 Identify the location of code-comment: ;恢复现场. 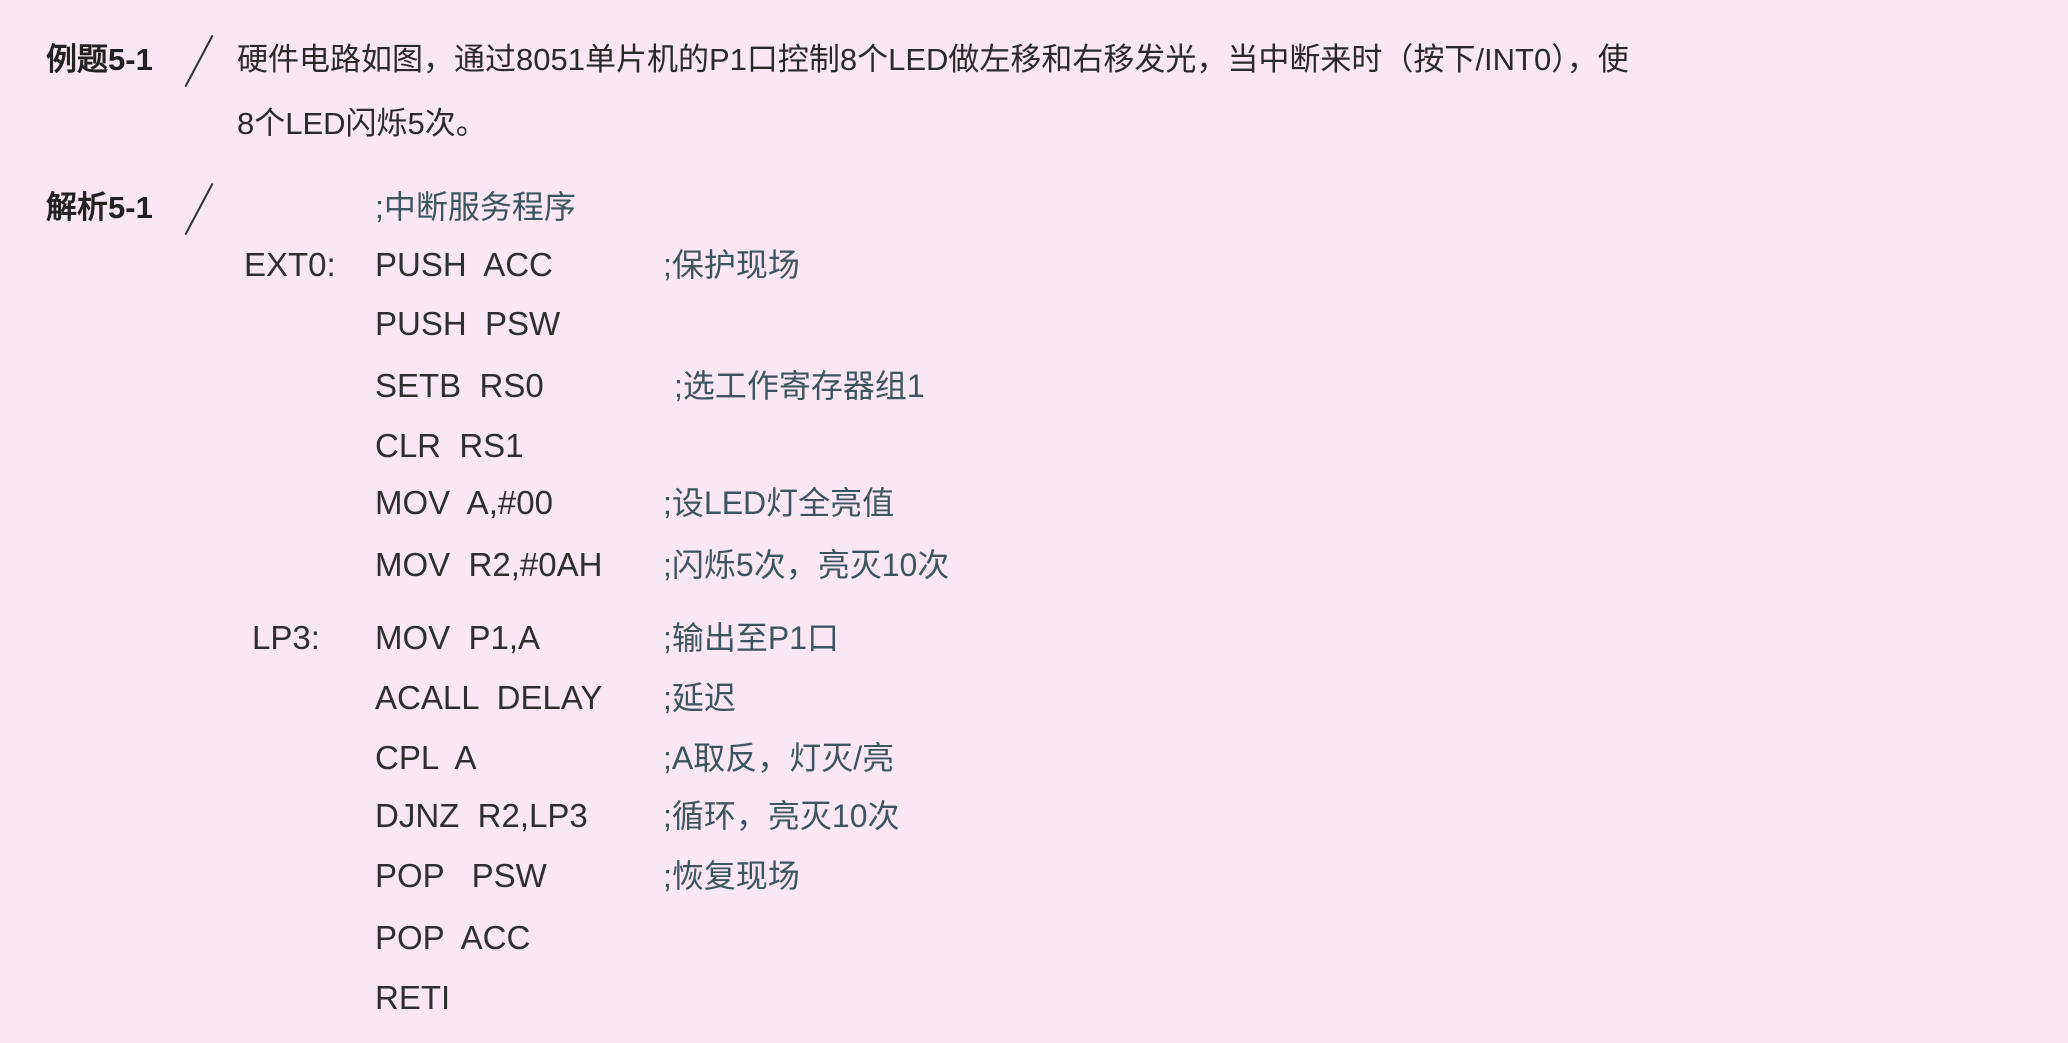
(731, 876).